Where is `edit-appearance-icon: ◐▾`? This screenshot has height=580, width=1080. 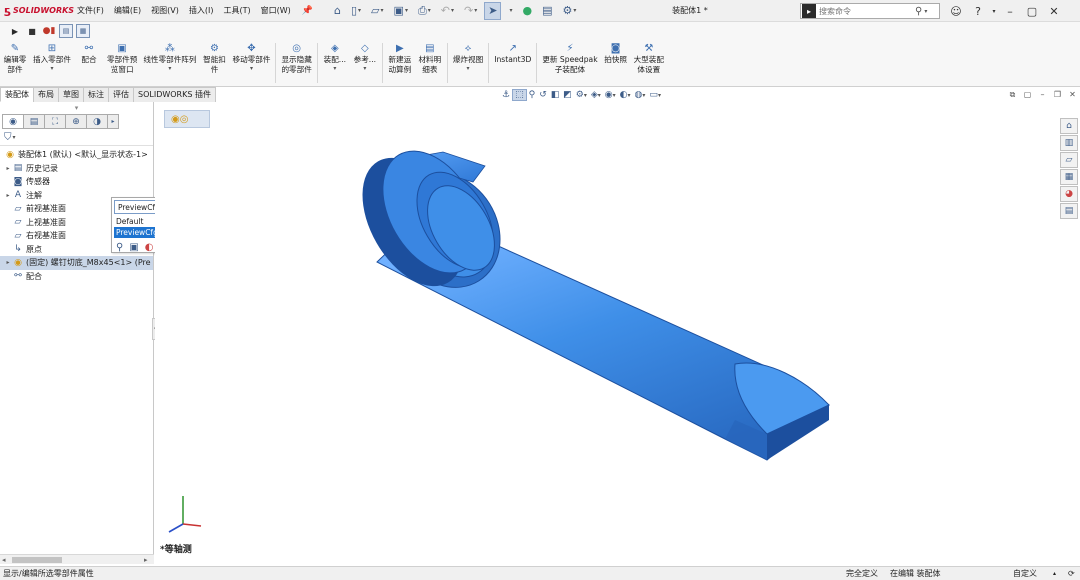
edit-appearance-icon: ◐▾ is located at coordinates (625, 95).